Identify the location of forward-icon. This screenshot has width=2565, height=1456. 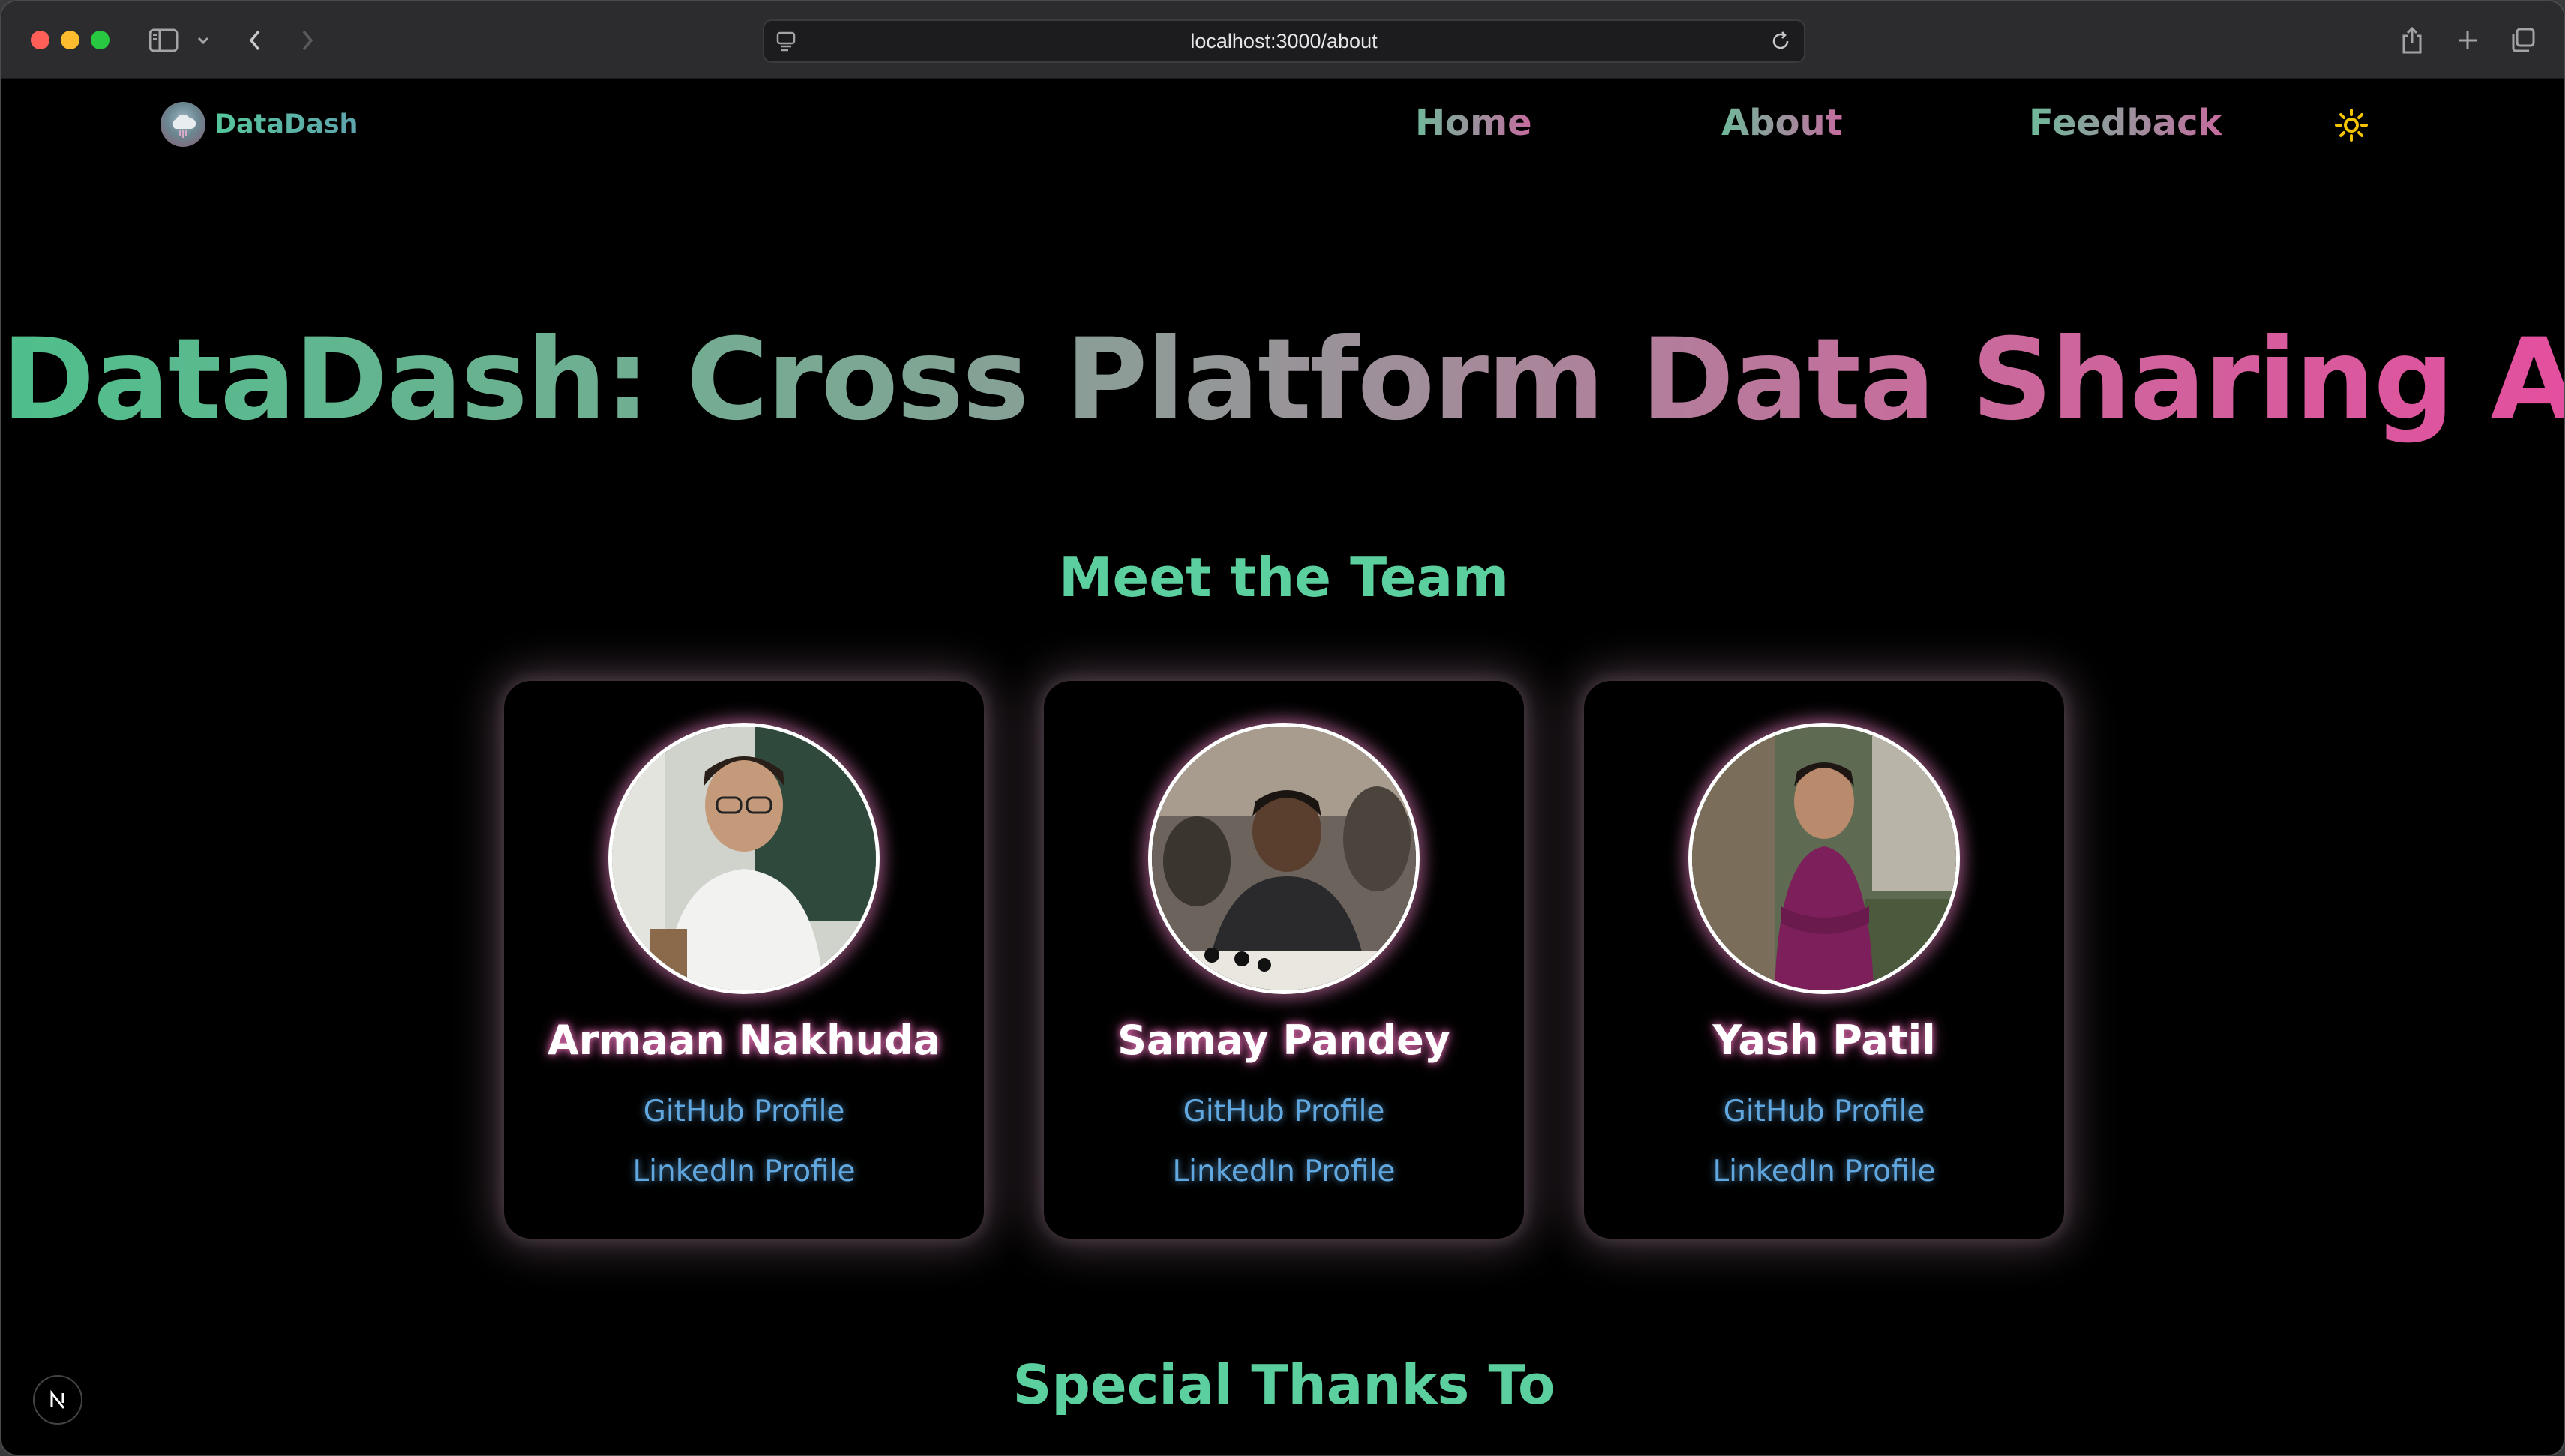
(307, 40).